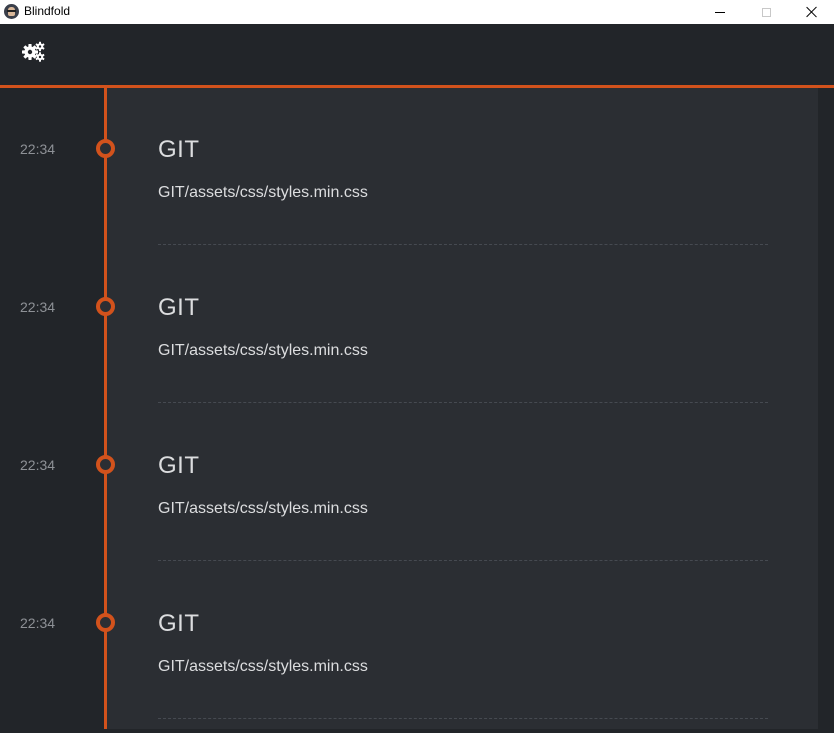 This screenshot has width=834, height=733. What do you see at coordinates (417, 731) in the screenshot?
I see `bottom-strip` at bounding box center [417, 731].